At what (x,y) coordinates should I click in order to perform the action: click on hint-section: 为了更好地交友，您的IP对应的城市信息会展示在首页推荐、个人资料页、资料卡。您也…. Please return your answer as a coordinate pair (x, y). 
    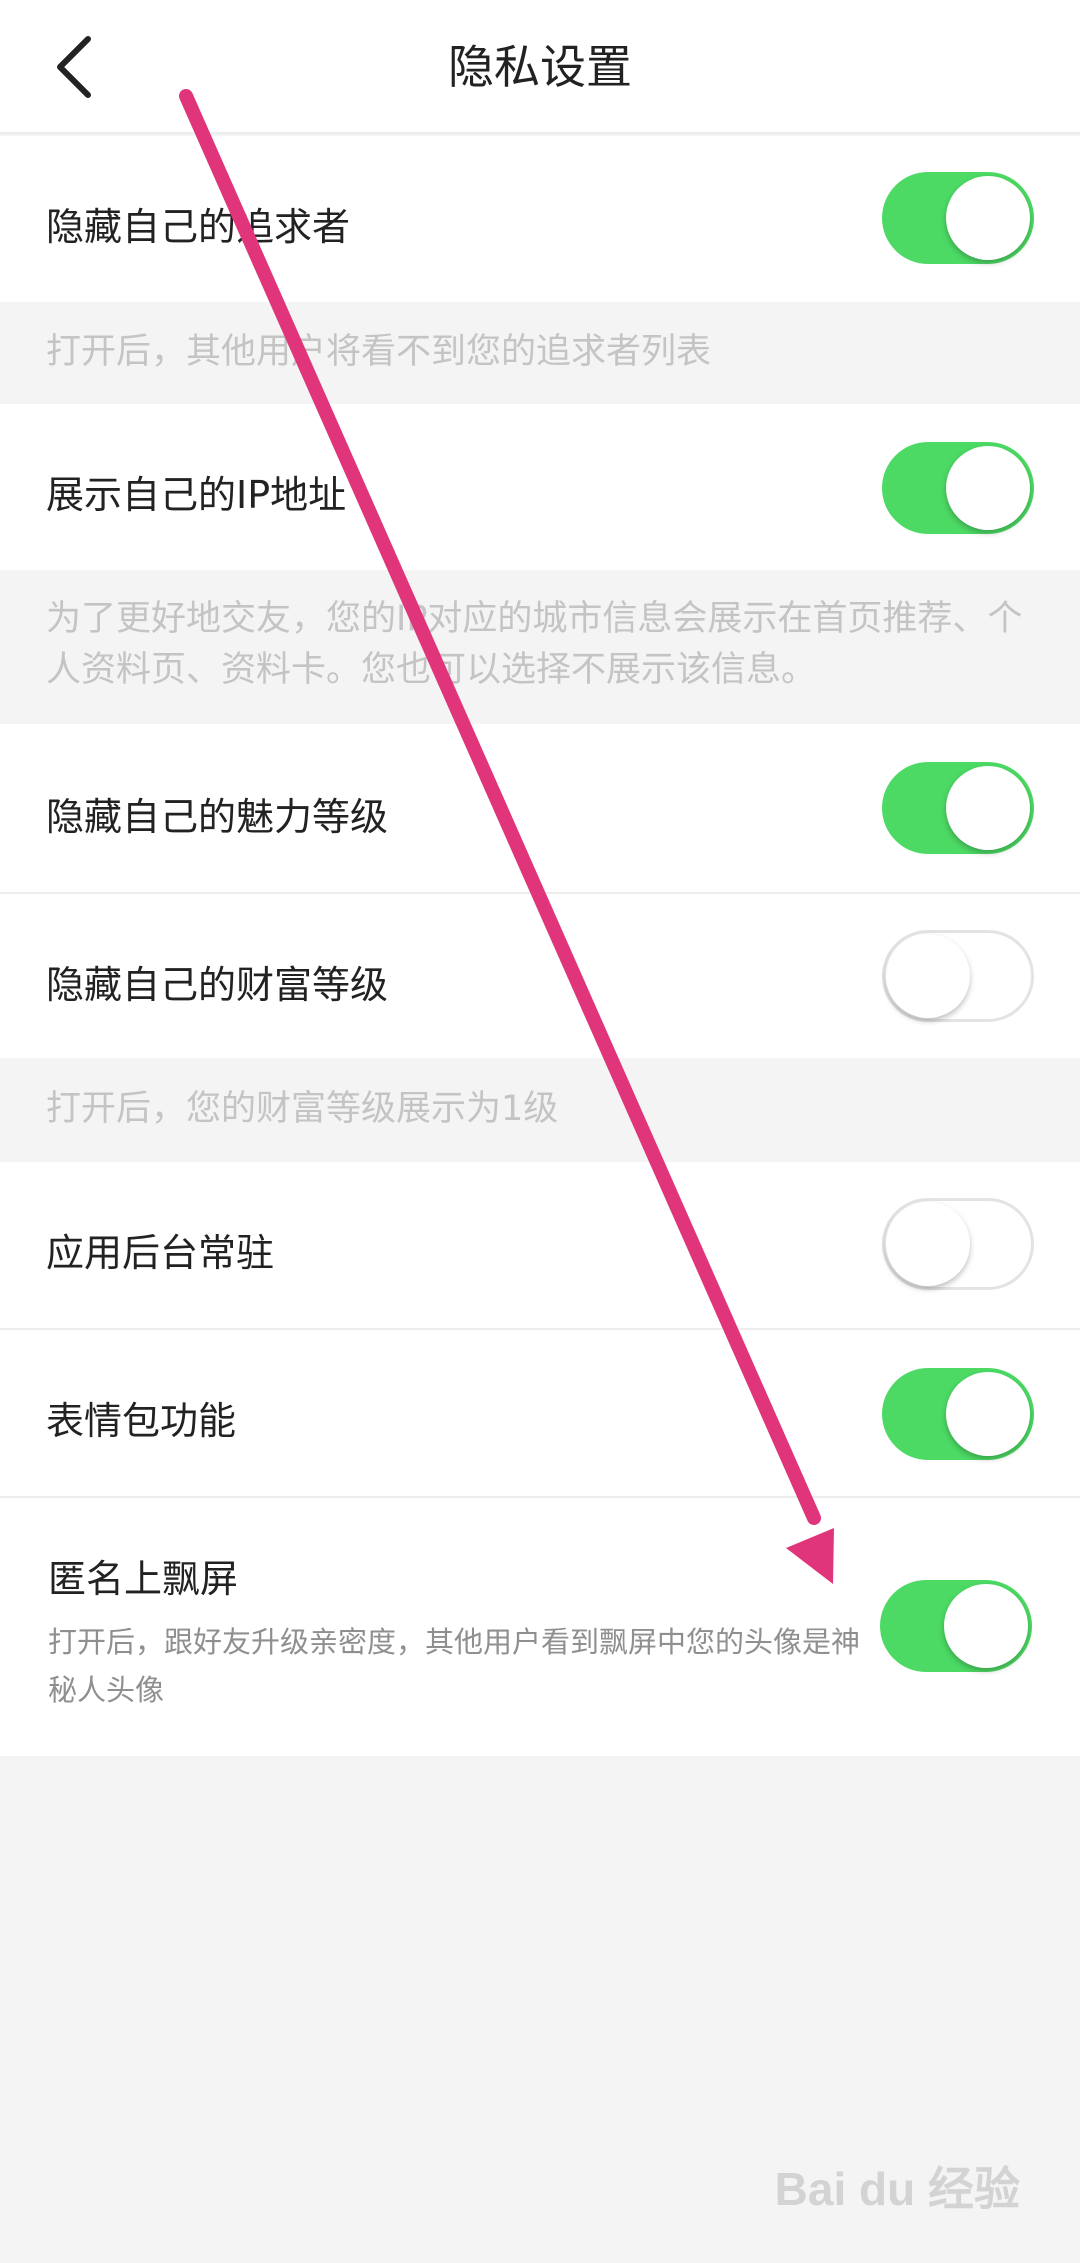
    Looking at the image, I should click on (540, 647).